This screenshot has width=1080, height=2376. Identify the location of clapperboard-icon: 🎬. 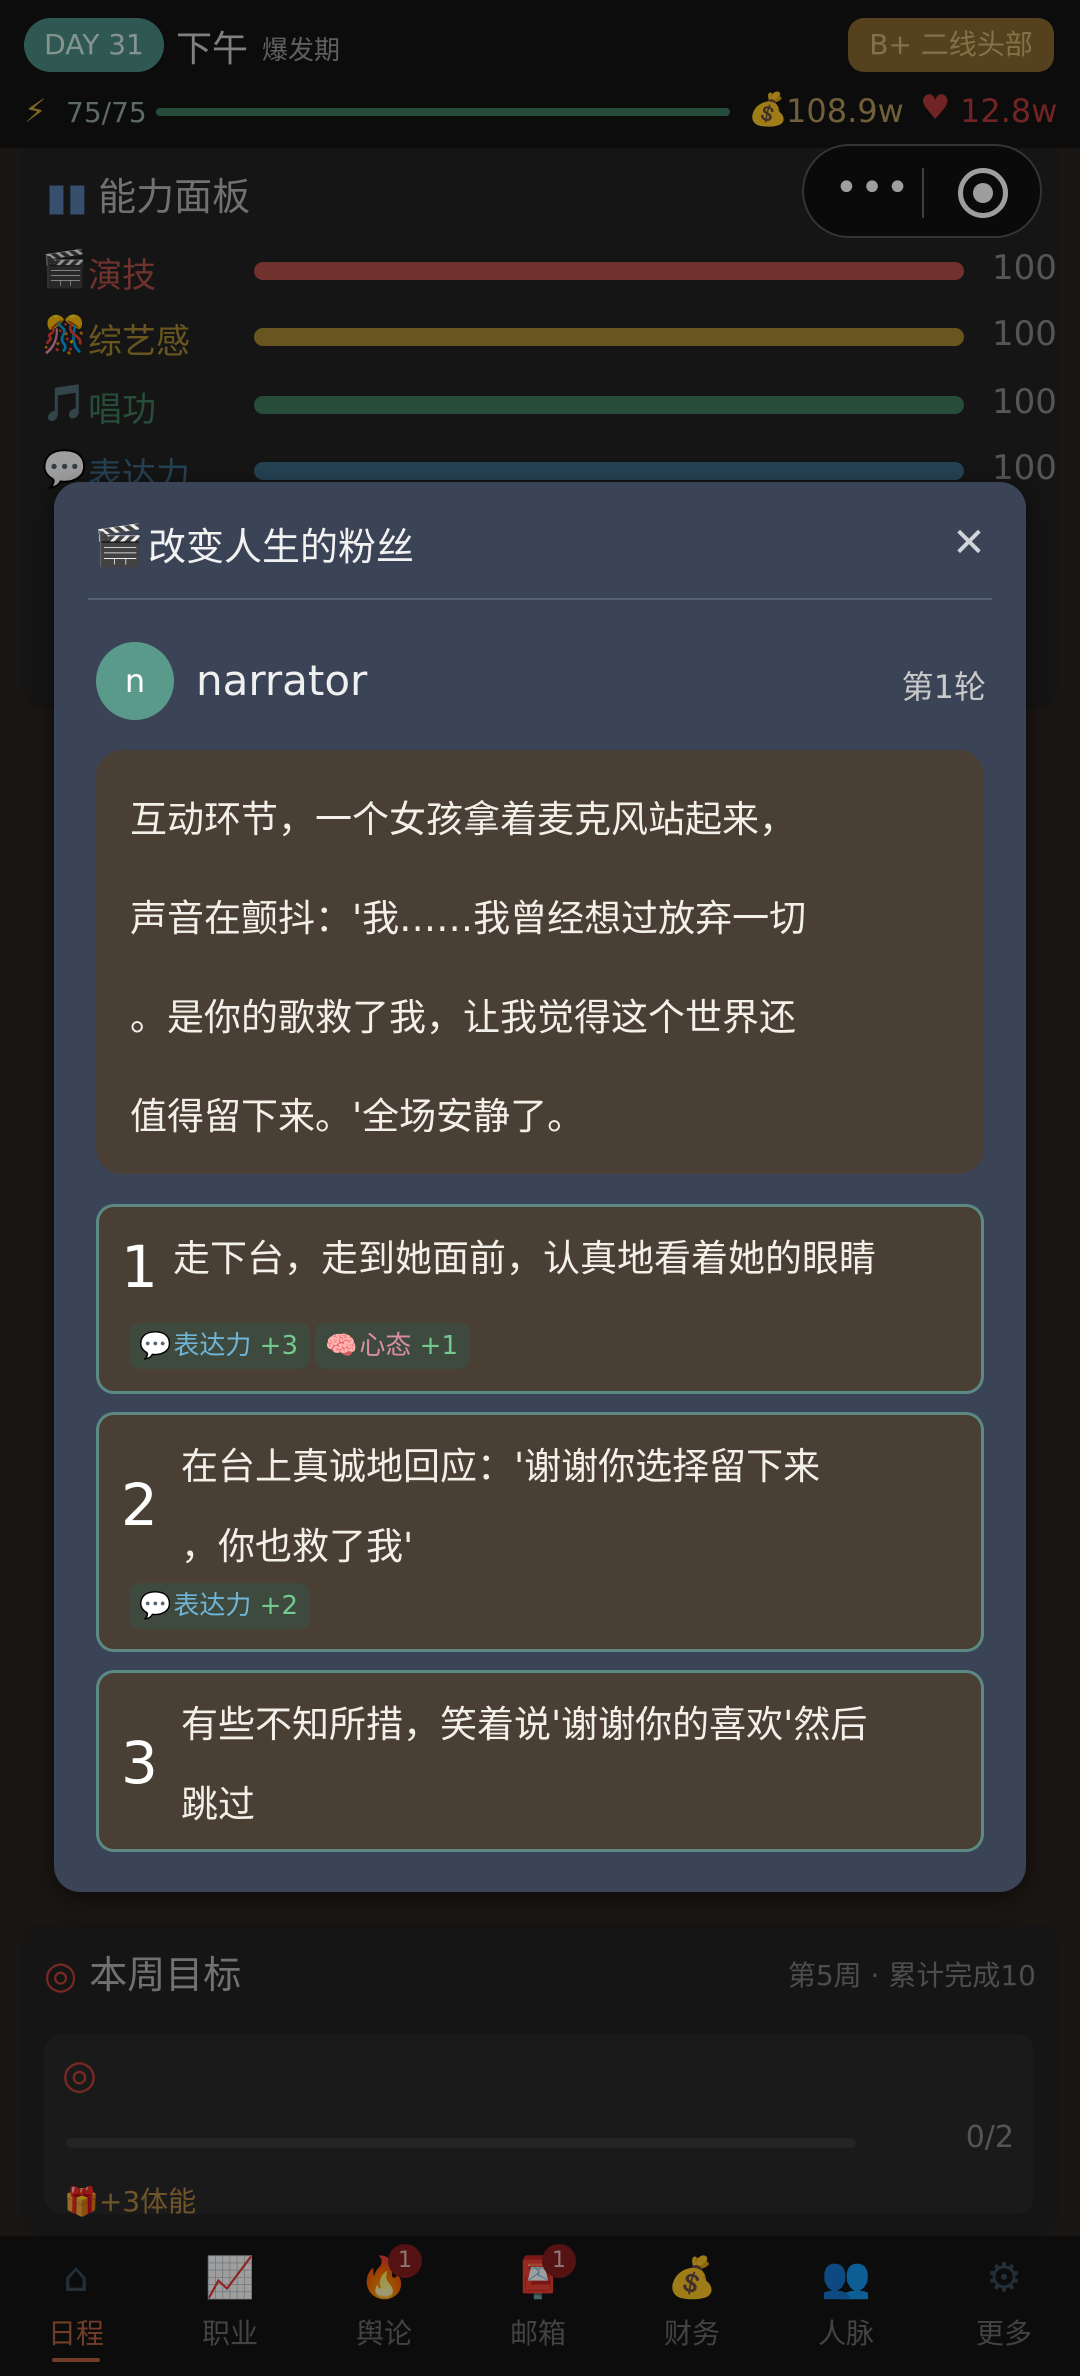
(119, 546).